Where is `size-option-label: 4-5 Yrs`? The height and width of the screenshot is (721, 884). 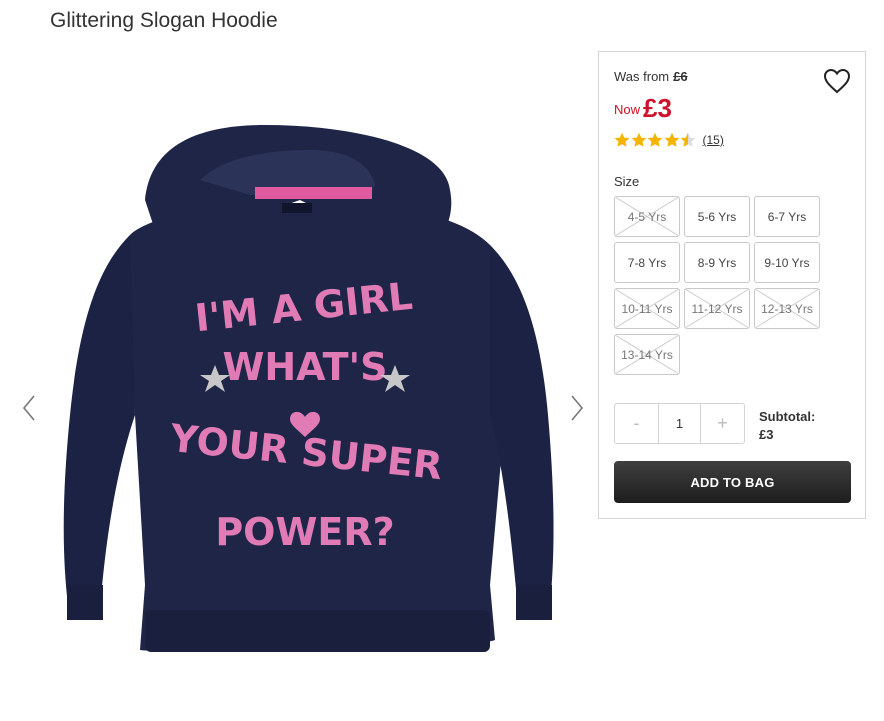 size-option-label: 4-5 Yrs is located at coordinates (647, 216).